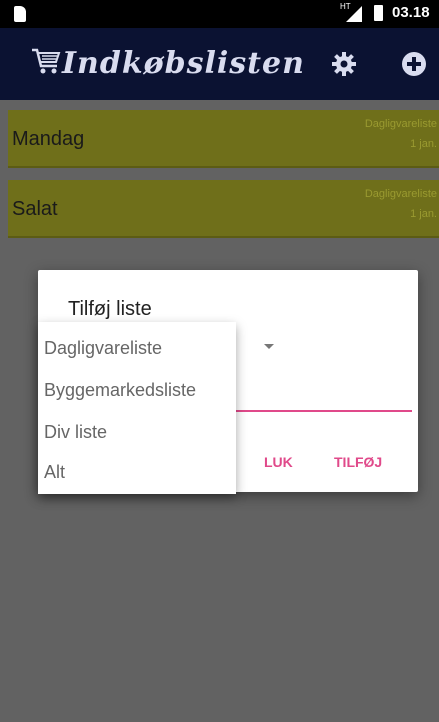 The width and height of the screenshot is (439, 722). What do you see at coordinates (183, 63) in the screenshot?
I see `app-title: Indkøbslisten` at bounding box center [183, 63].